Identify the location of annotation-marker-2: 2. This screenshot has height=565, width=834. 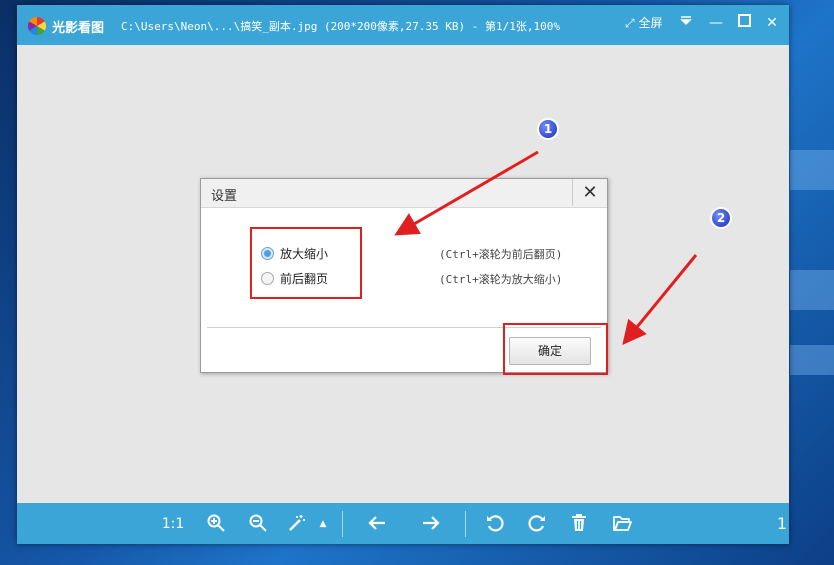
(721, 218).